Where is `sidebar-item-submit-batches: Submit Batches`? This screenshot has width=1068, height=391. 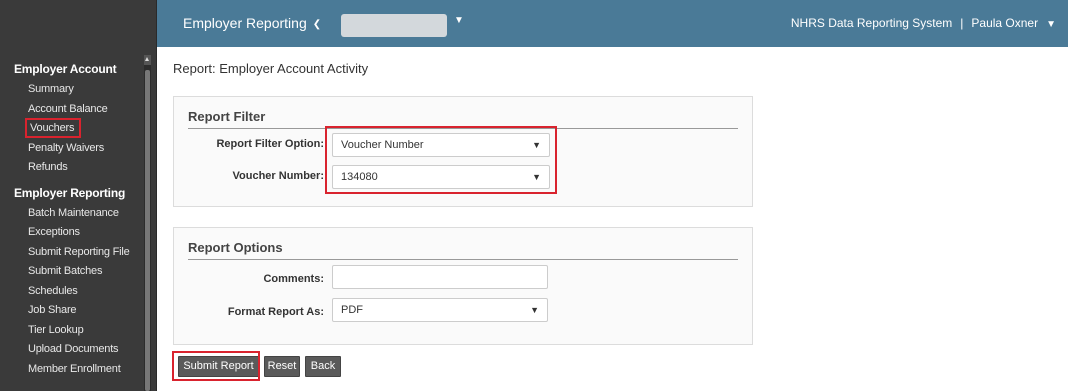
sidebar-item-submit-batches: Submit Batches is located at coordinates (85, 272).